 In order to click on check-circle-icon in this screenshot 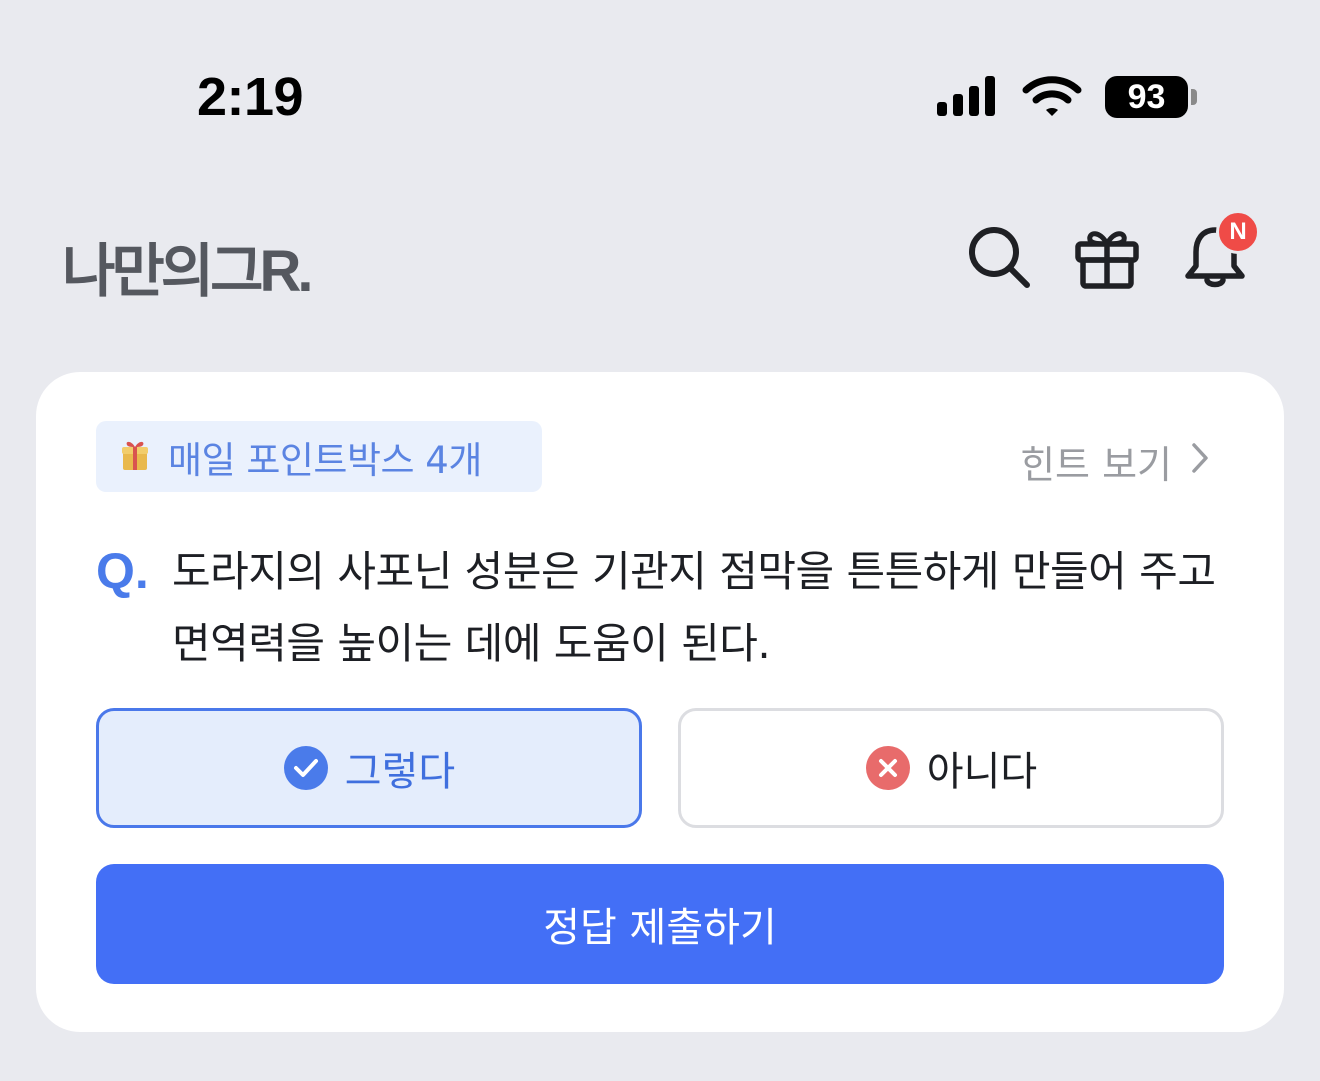, I will do `click(306, 768)`.